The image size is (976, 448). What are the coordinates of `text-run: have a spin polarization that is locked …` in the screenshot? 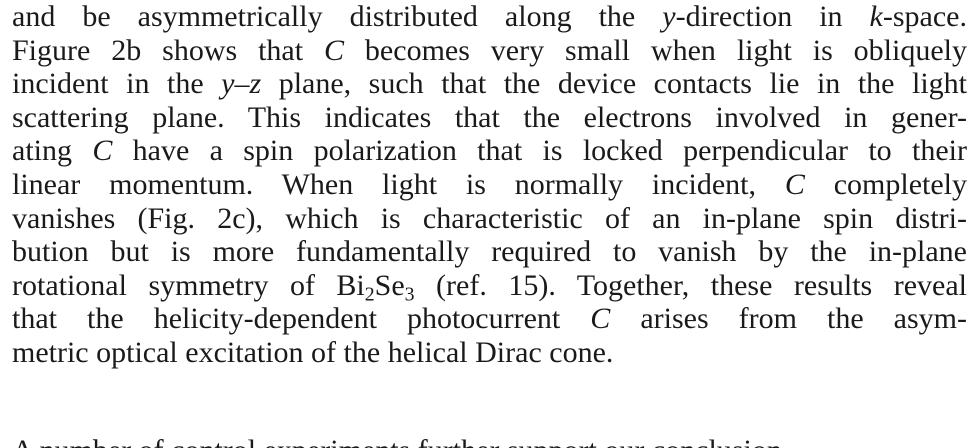 It's located at (539, 151).